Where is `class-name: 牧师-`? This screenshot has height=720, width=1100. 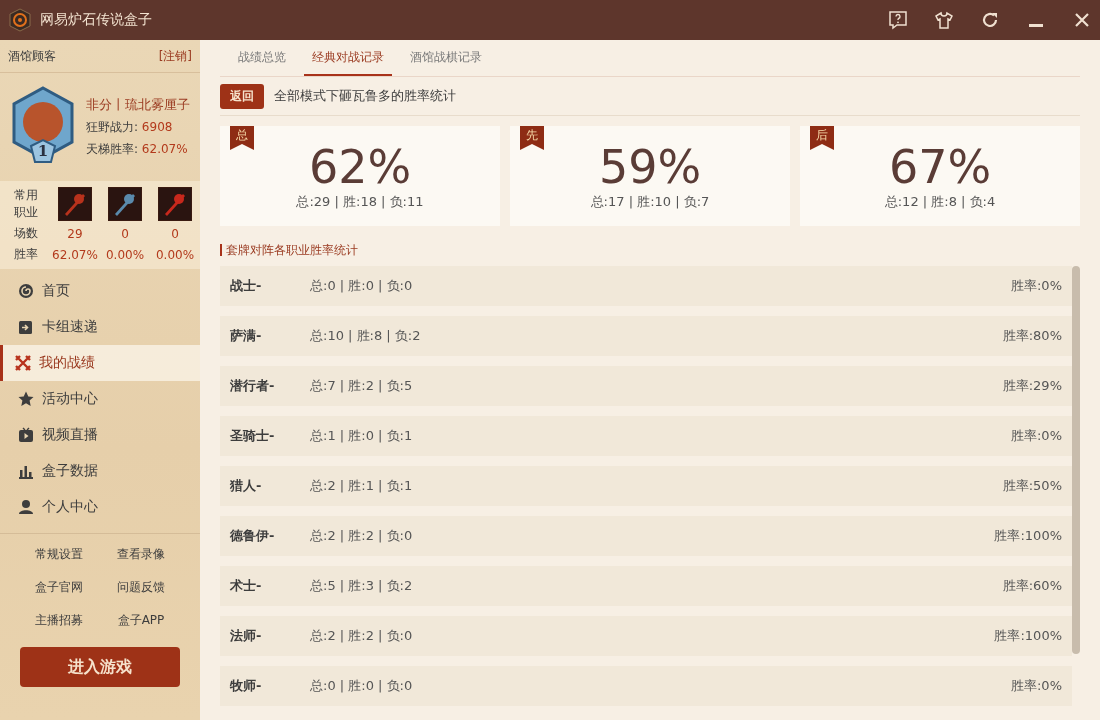 class-name: 牧师- is located at coordinates (246, 686).